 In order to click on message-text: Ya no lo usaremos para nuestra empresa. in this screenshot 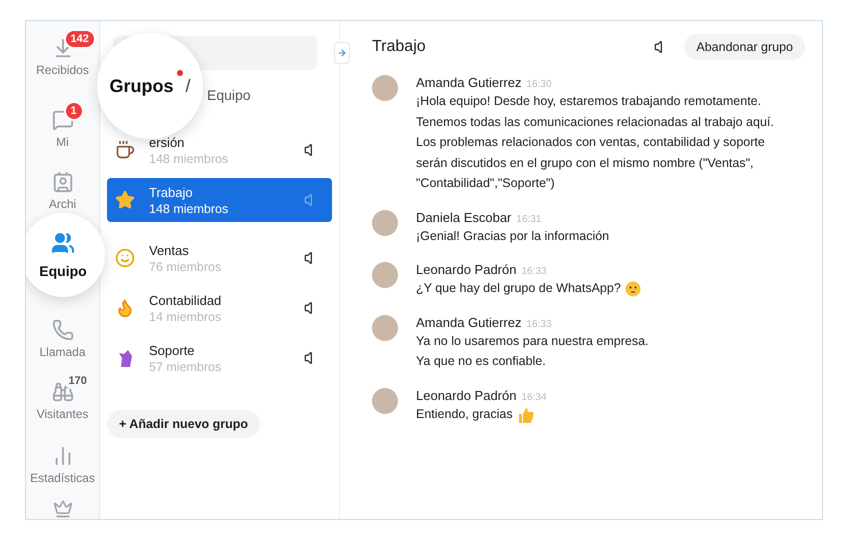, I will do `click(532, 341)`.